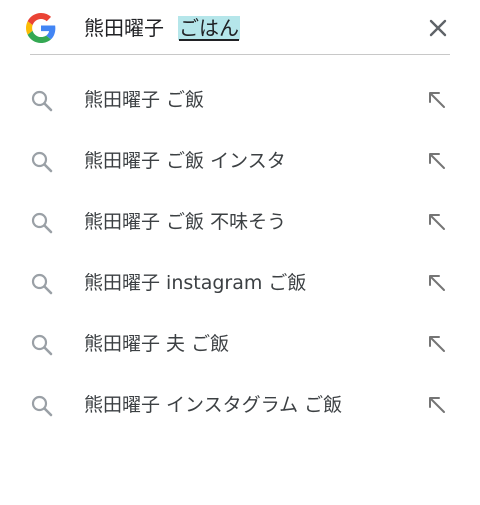  I want to click on search-input: 熊田曜子 ごはん, so click(162, 28).